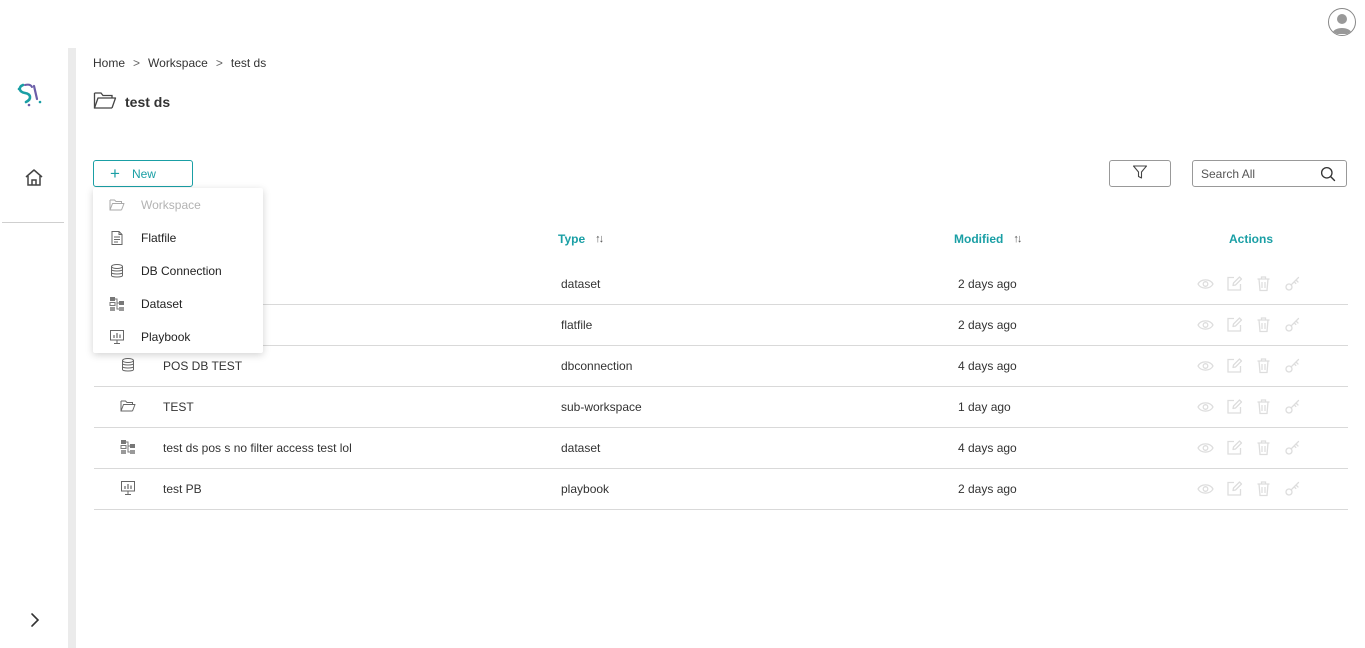  I want to click on table-row: test PB playbook 2 days ago, so click(721, 489).